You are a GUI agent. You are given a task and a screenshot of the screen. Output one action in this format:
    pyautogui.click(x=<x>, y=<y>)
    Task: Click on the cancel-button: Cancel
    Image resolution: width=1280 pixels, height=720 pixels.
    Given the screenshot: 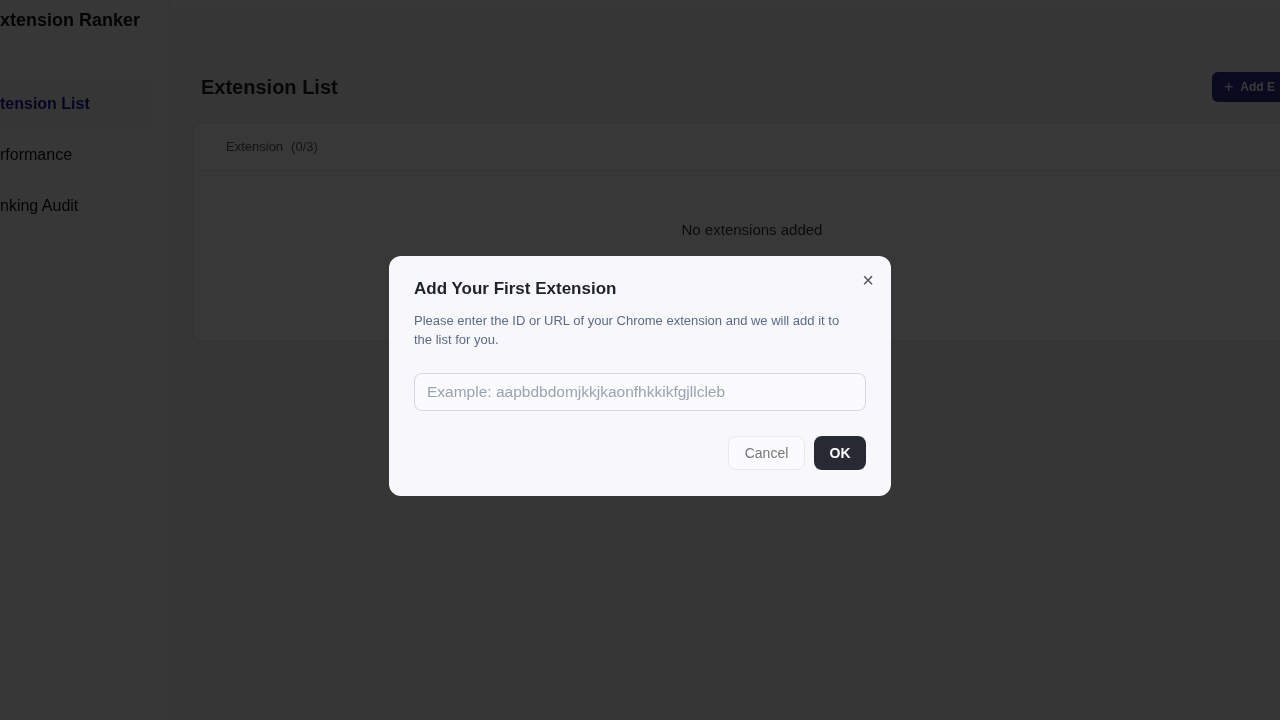 What is the action you would take?
    pyautogui.click(x=766, y=453)
    